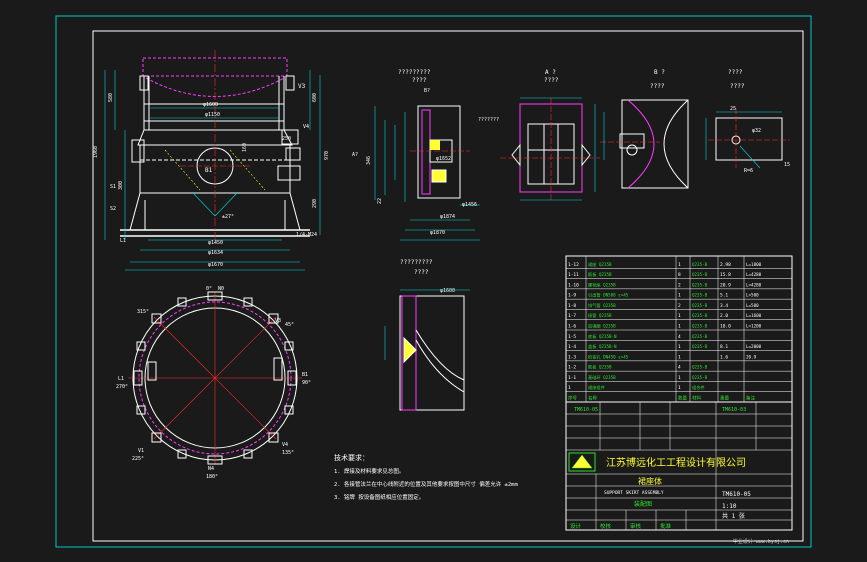 The height and width of the screenshot is (562, 867). What do you see at coordinates (749, 139) in the screenshot?
I see `detail-c-plate` at bounding box center [749, 139].